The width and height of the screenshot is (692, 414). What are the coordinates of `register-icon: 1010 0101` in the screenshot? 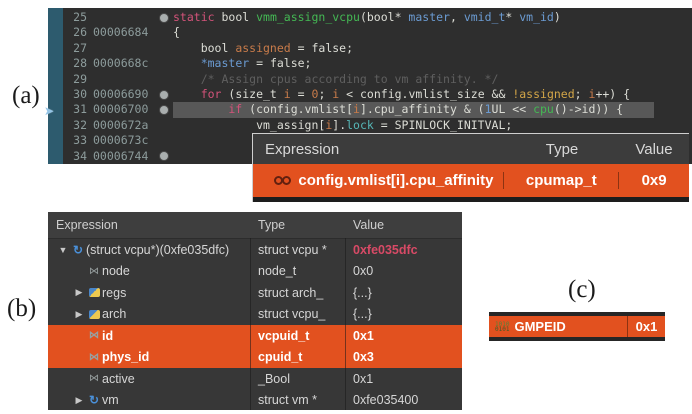 It's located at (502, 326).